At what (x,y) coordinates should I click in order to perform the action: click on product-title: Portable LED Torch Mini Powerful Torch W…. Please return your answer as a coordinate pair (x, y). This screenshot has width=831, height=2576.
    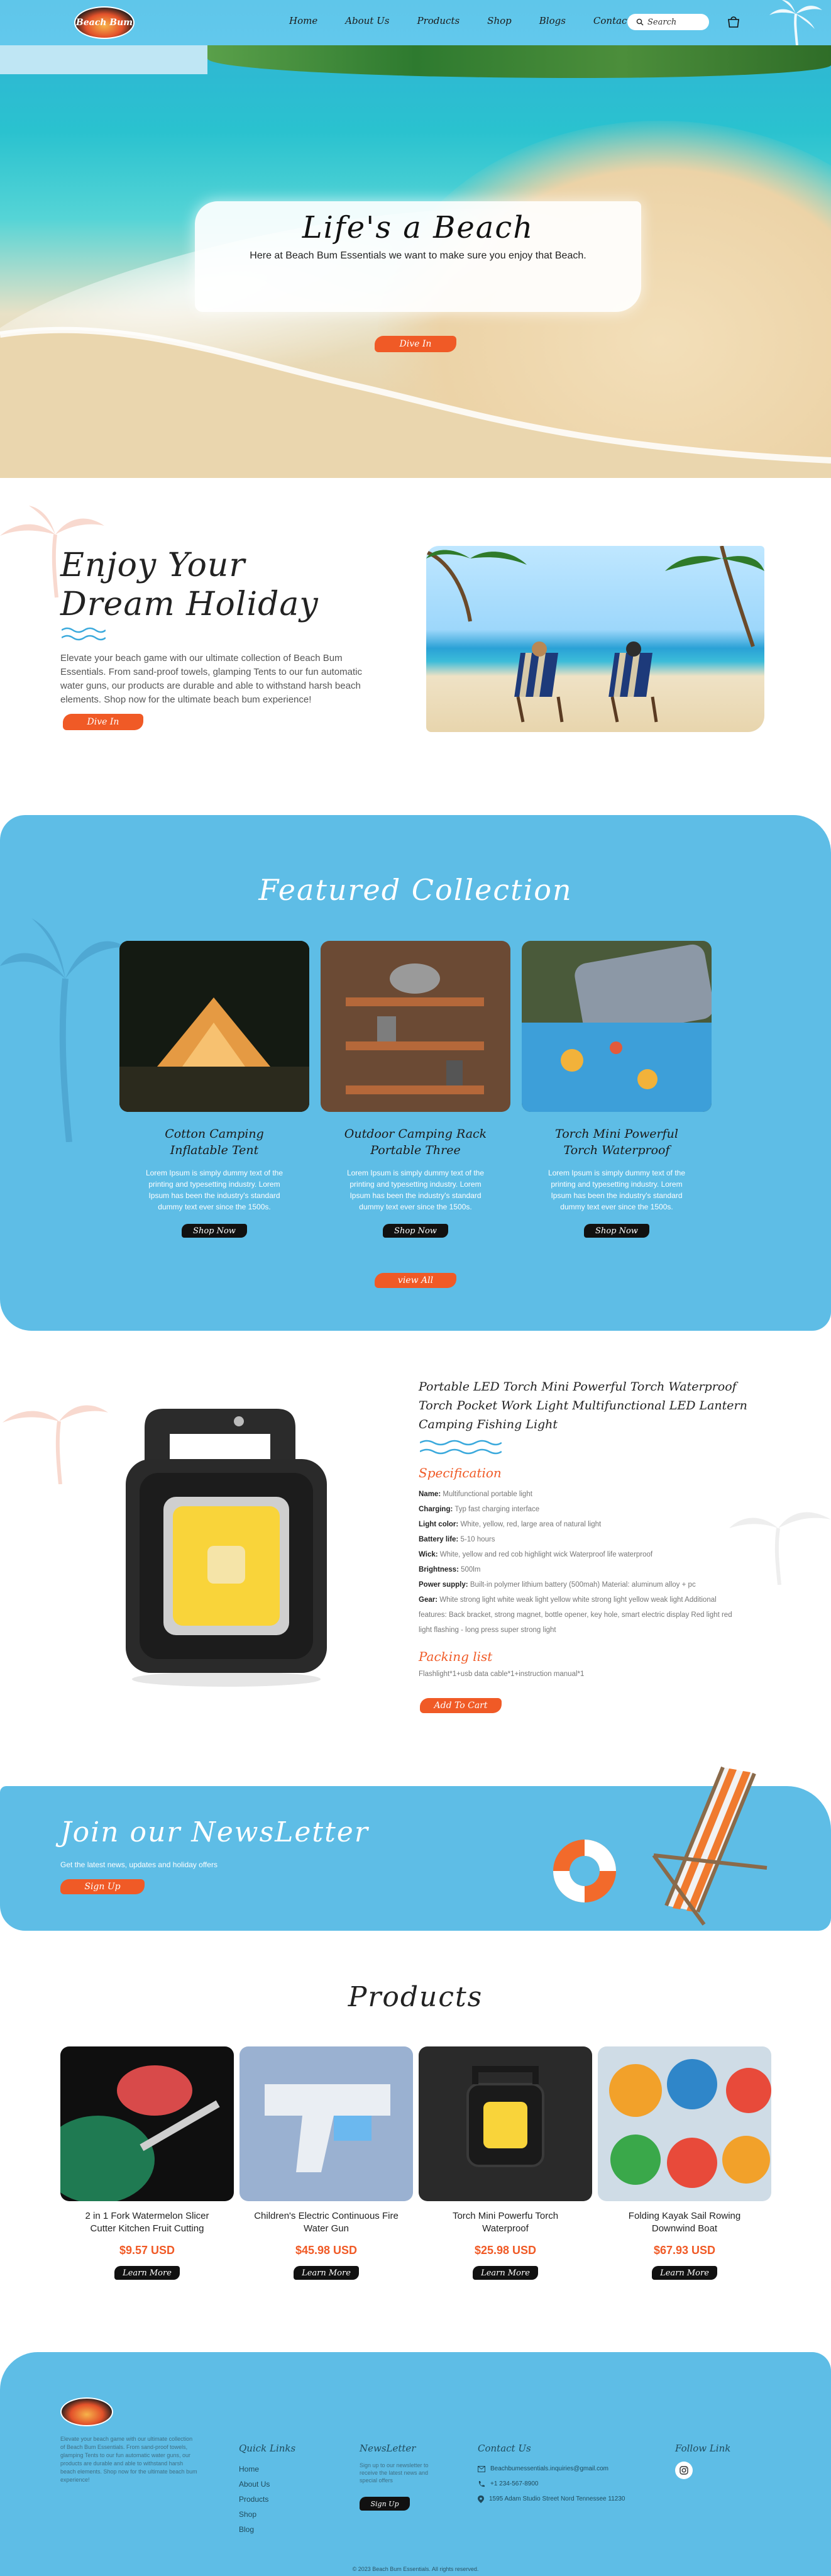
    Looking at the image, I should click on (583, 1405).